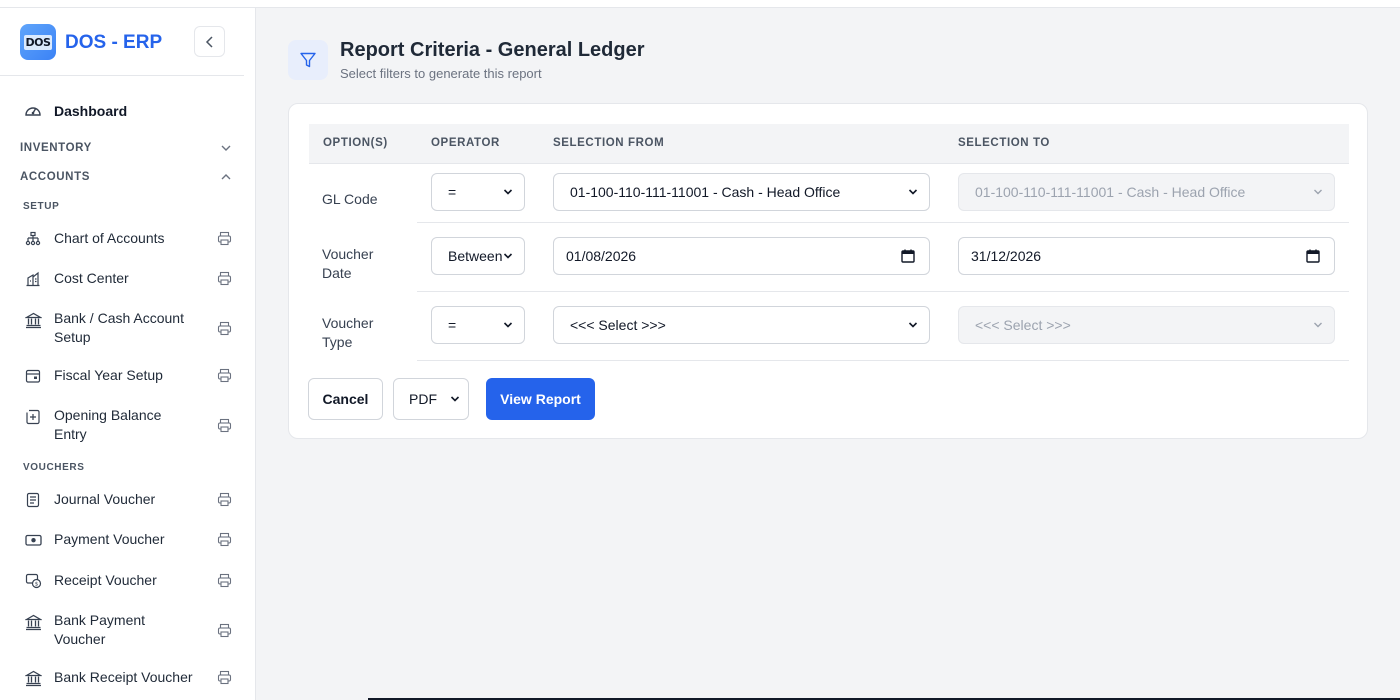  I want to click on gl-code-operator-select: =, so click(478, 192).